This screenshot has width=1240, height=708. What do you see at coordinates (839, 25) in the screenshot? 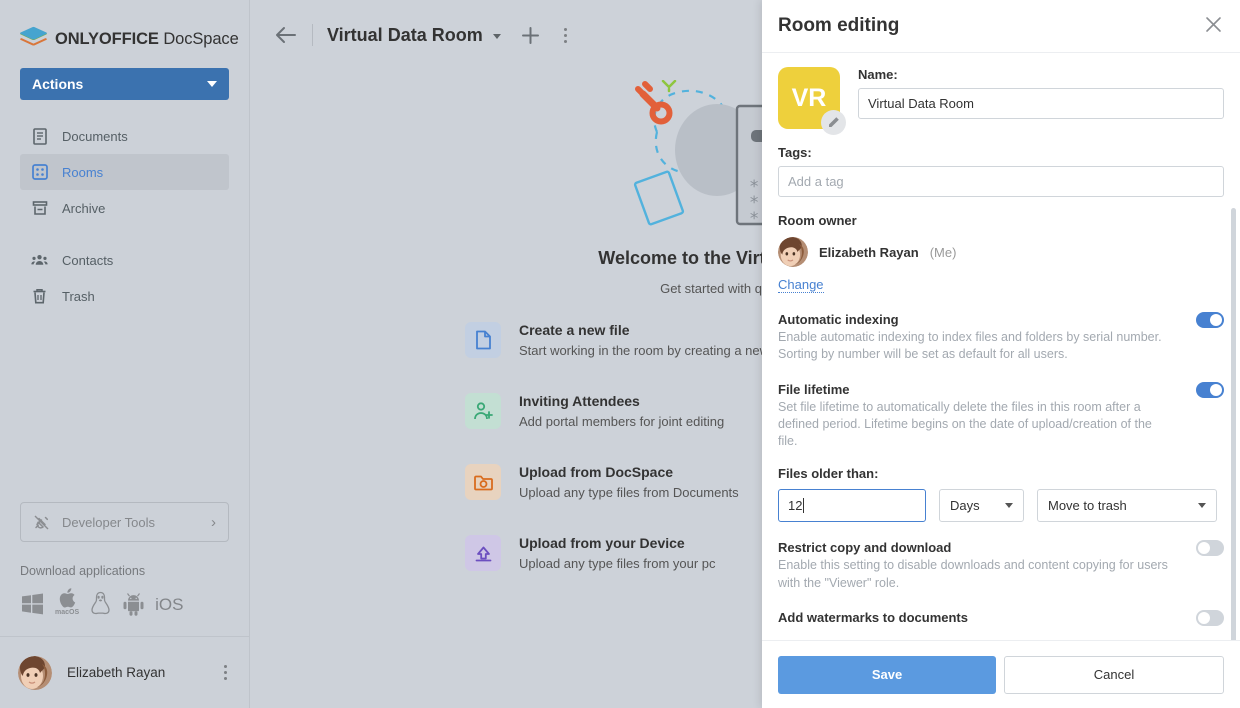
I see `panel-title: Room editing` at bounding box center [839, 25].